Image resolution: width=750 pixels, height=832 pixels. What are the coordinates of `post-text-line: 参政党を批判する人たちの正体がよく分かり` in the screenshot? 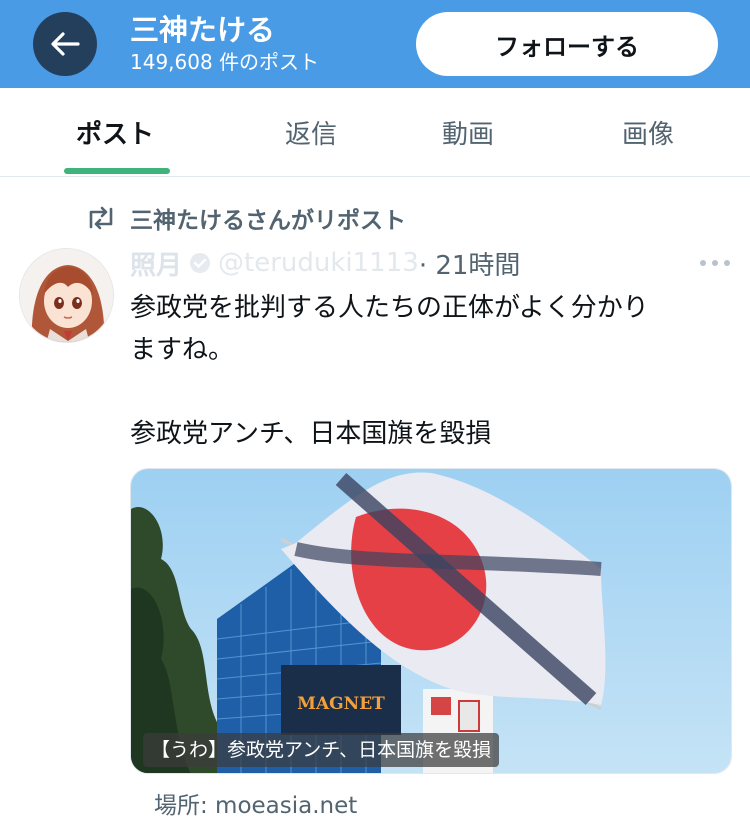 It's located at (389, 308).